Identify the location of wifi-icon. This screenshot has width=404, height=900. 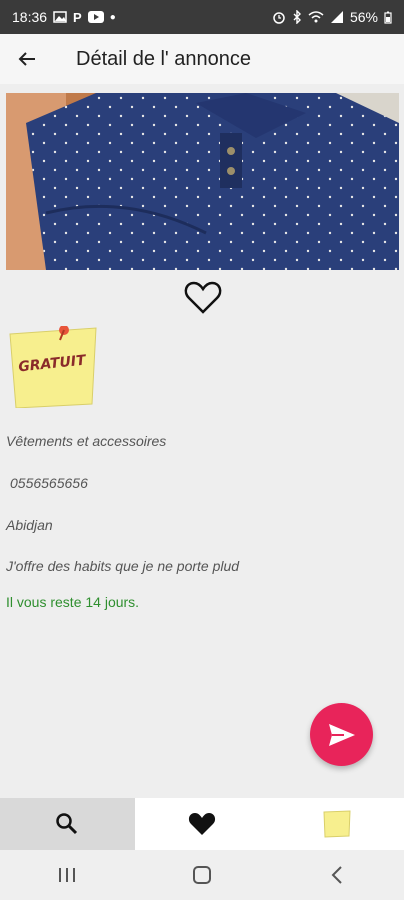
(316, 17).